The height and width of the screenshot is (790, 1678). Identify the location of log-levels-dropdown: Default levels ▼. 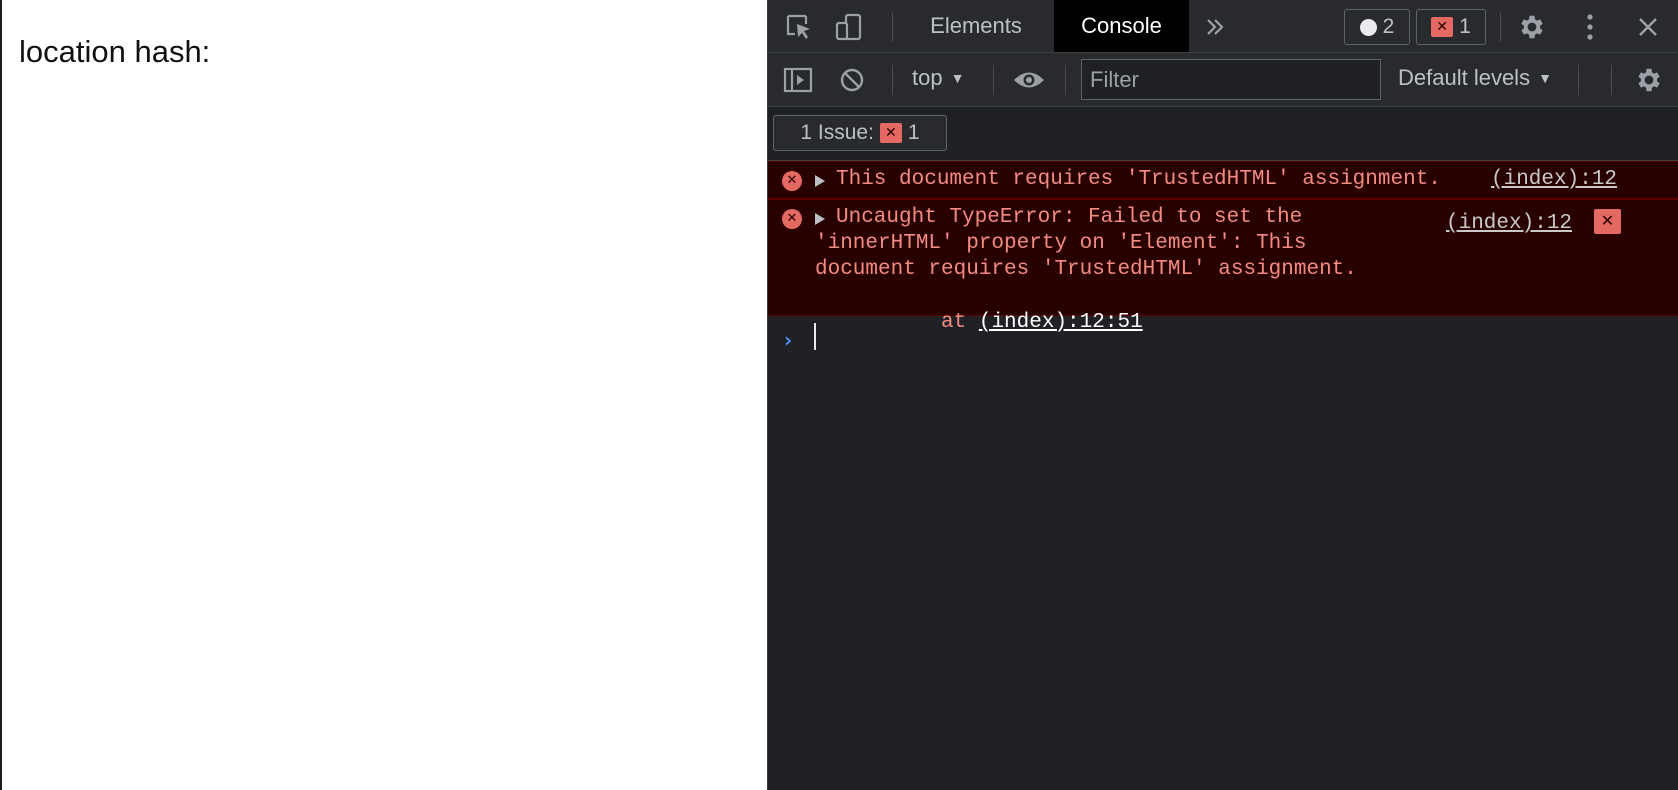
(1475, 78).